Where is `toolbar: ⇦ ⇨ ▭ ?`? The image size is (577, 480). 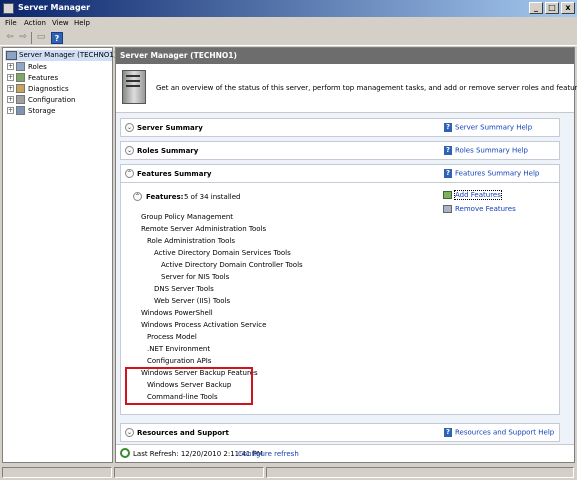 toolbar: ⇦ ⇨ ▭ ? is located at coordinates (288, 38).